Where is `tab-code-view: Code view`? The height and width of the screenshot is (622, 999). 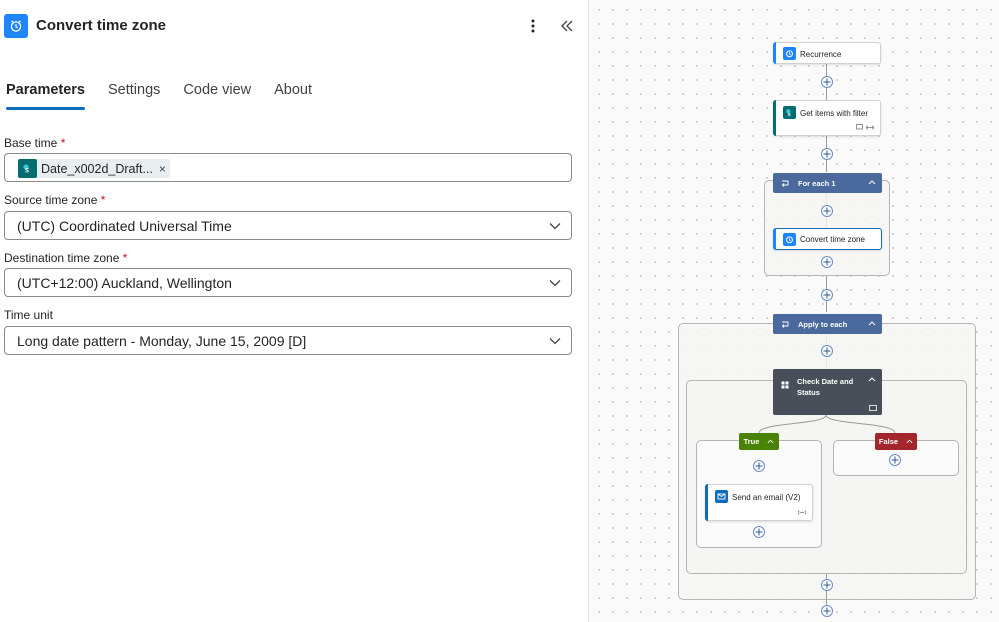
tab-code-view: Code view is located at coordinates (217, 95).